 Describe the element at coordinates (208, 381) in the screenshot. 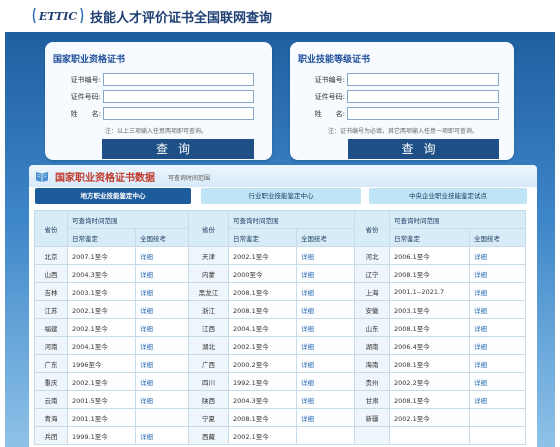

I see `province-name: 四川` at that location.